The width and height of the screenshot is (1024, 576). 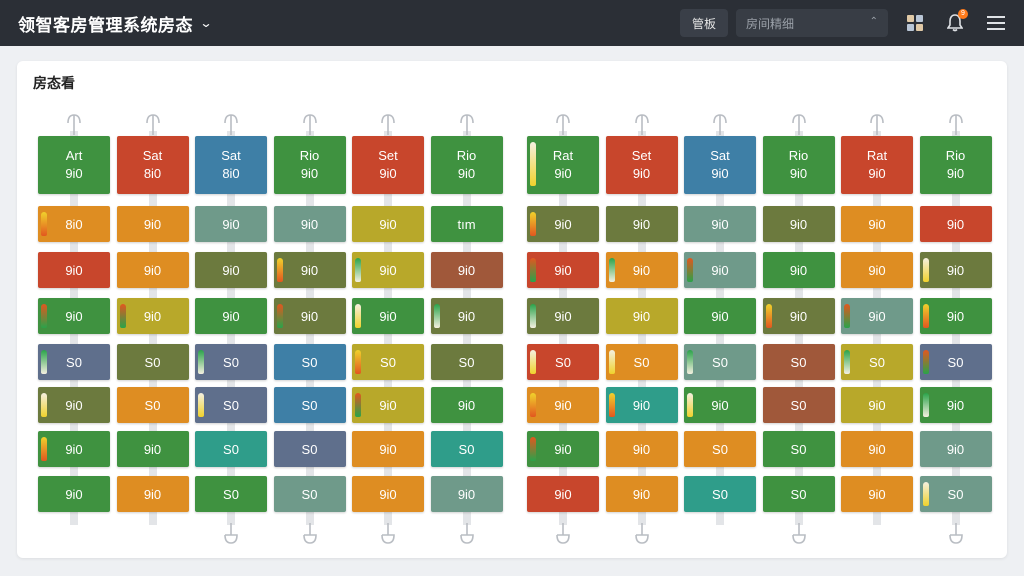 What do you see at coordinates (205, 23) in the screenshot?
I see `chevron-down-icon: ⌄` at bounding box center [205, 23].